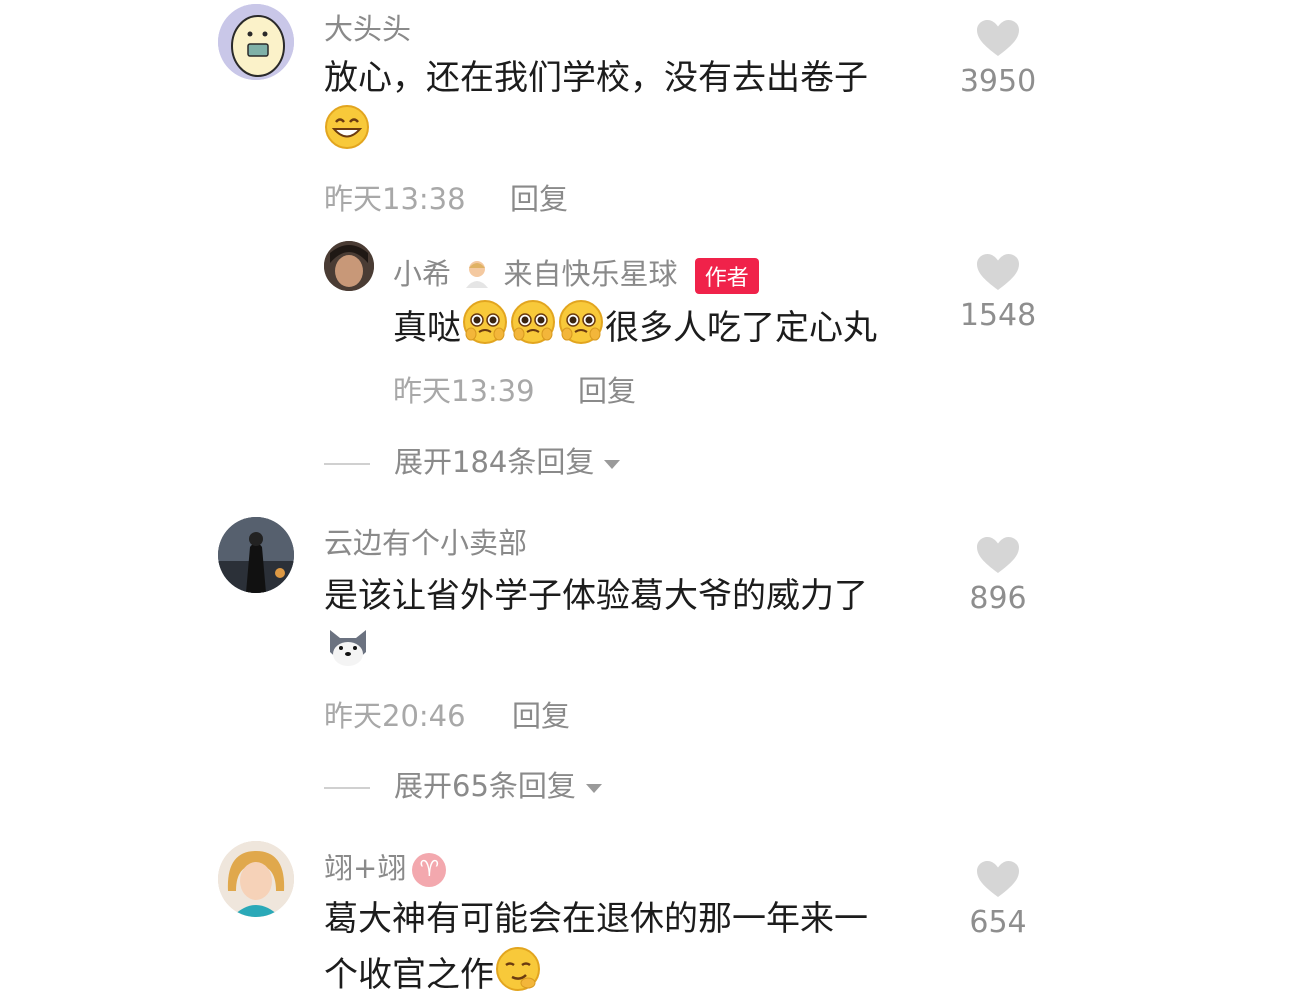 The width and height of the screenshot is (1312, 1008). Describe the element at coordinates (998, 315) in the screenshot. I see `like-count: 1548` at that location.